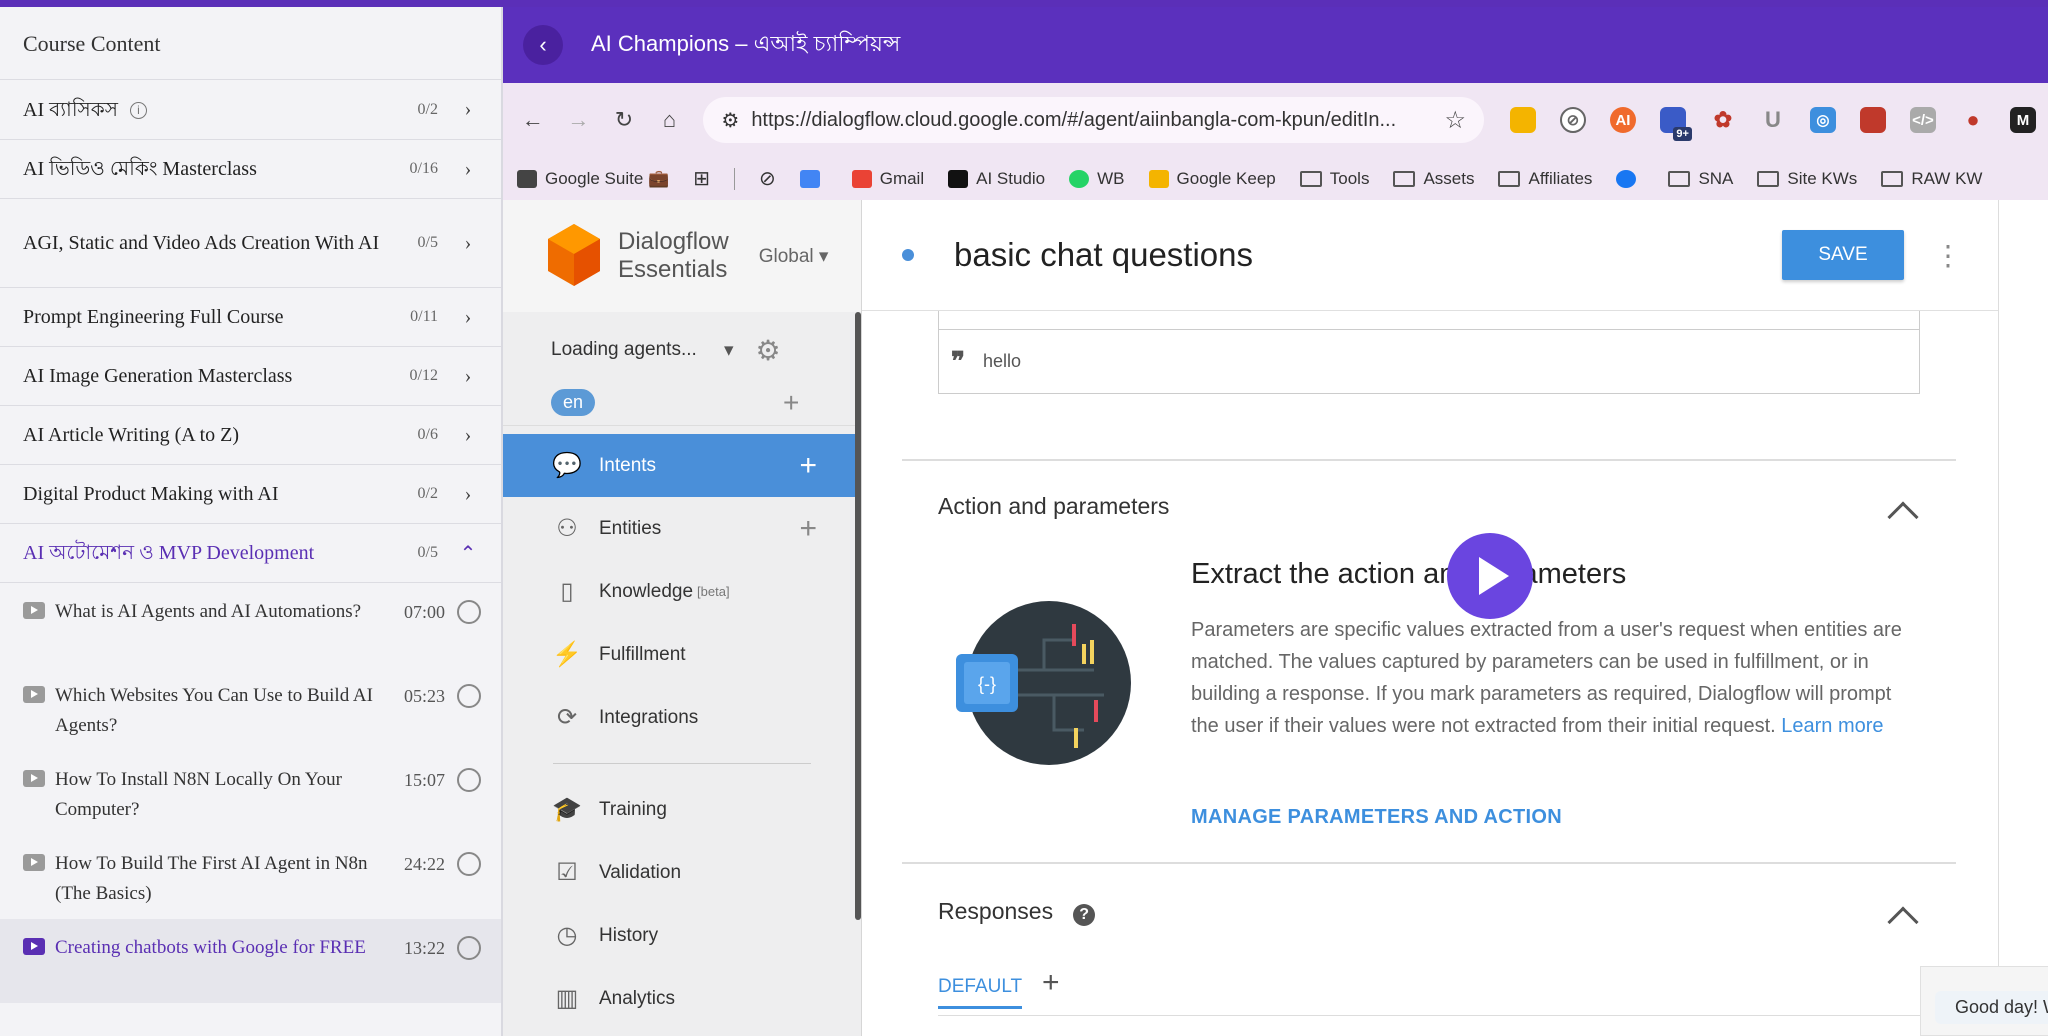 This screenshot has width=2048, height=1036. Describe the element at coordinates (567, 717) in the screenshot. I see `sync-icon: ⟳` at that location.